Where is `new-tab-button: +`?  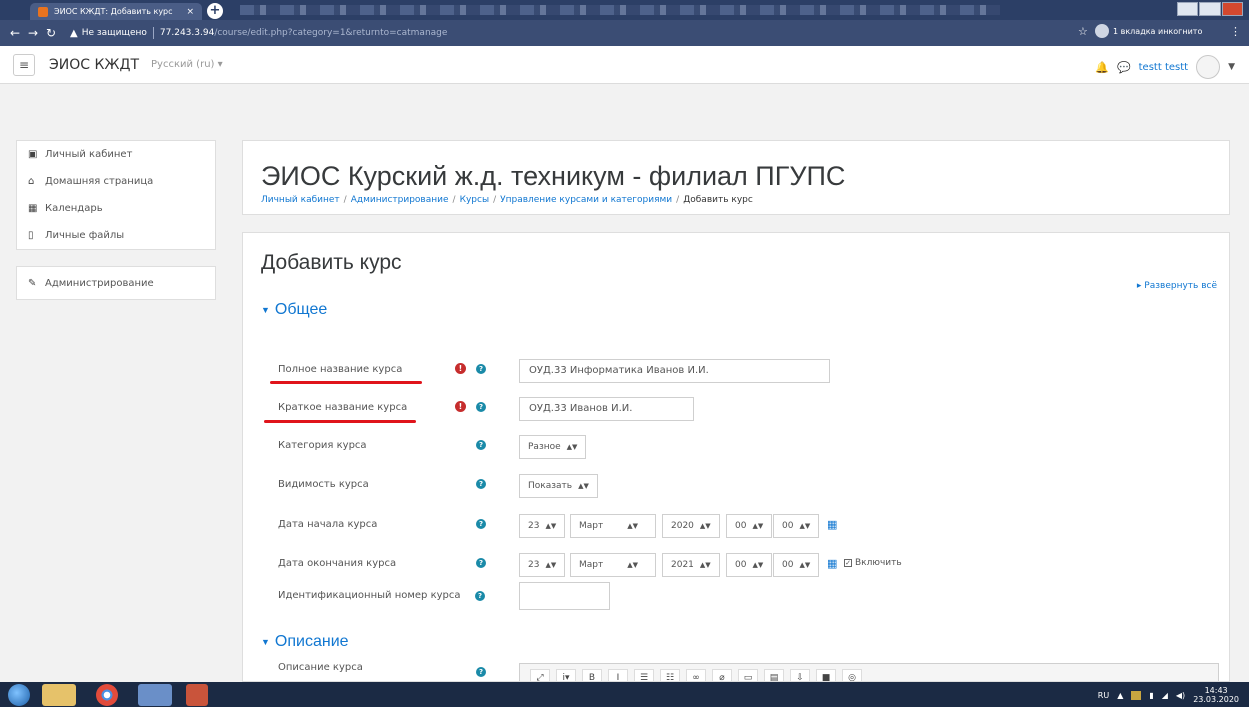
new-tab-button: + is located at coordinates (215, 11).